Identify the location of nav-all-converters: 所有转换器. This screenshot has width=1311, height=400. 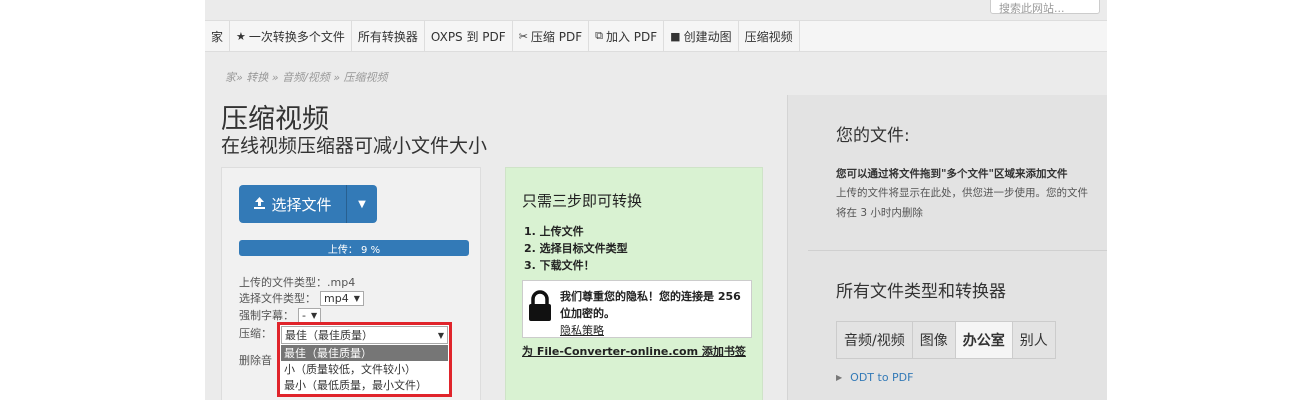
(388, 36).